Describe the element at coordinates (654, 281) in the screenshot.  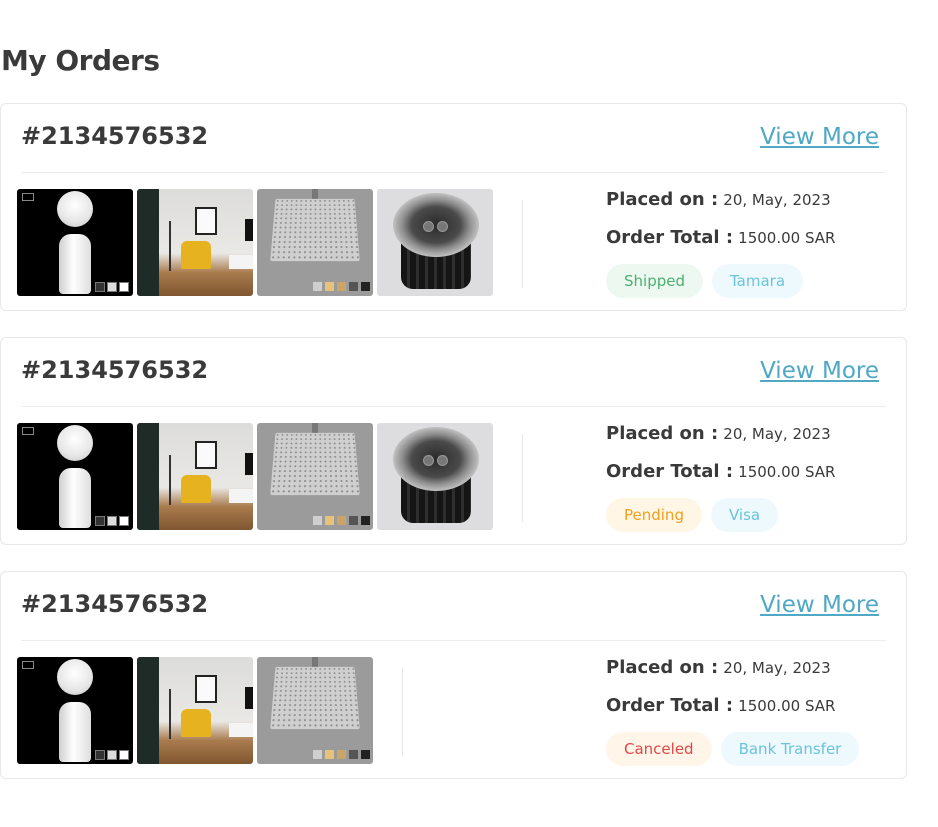
I see `status-badge: Shipped` at that location.